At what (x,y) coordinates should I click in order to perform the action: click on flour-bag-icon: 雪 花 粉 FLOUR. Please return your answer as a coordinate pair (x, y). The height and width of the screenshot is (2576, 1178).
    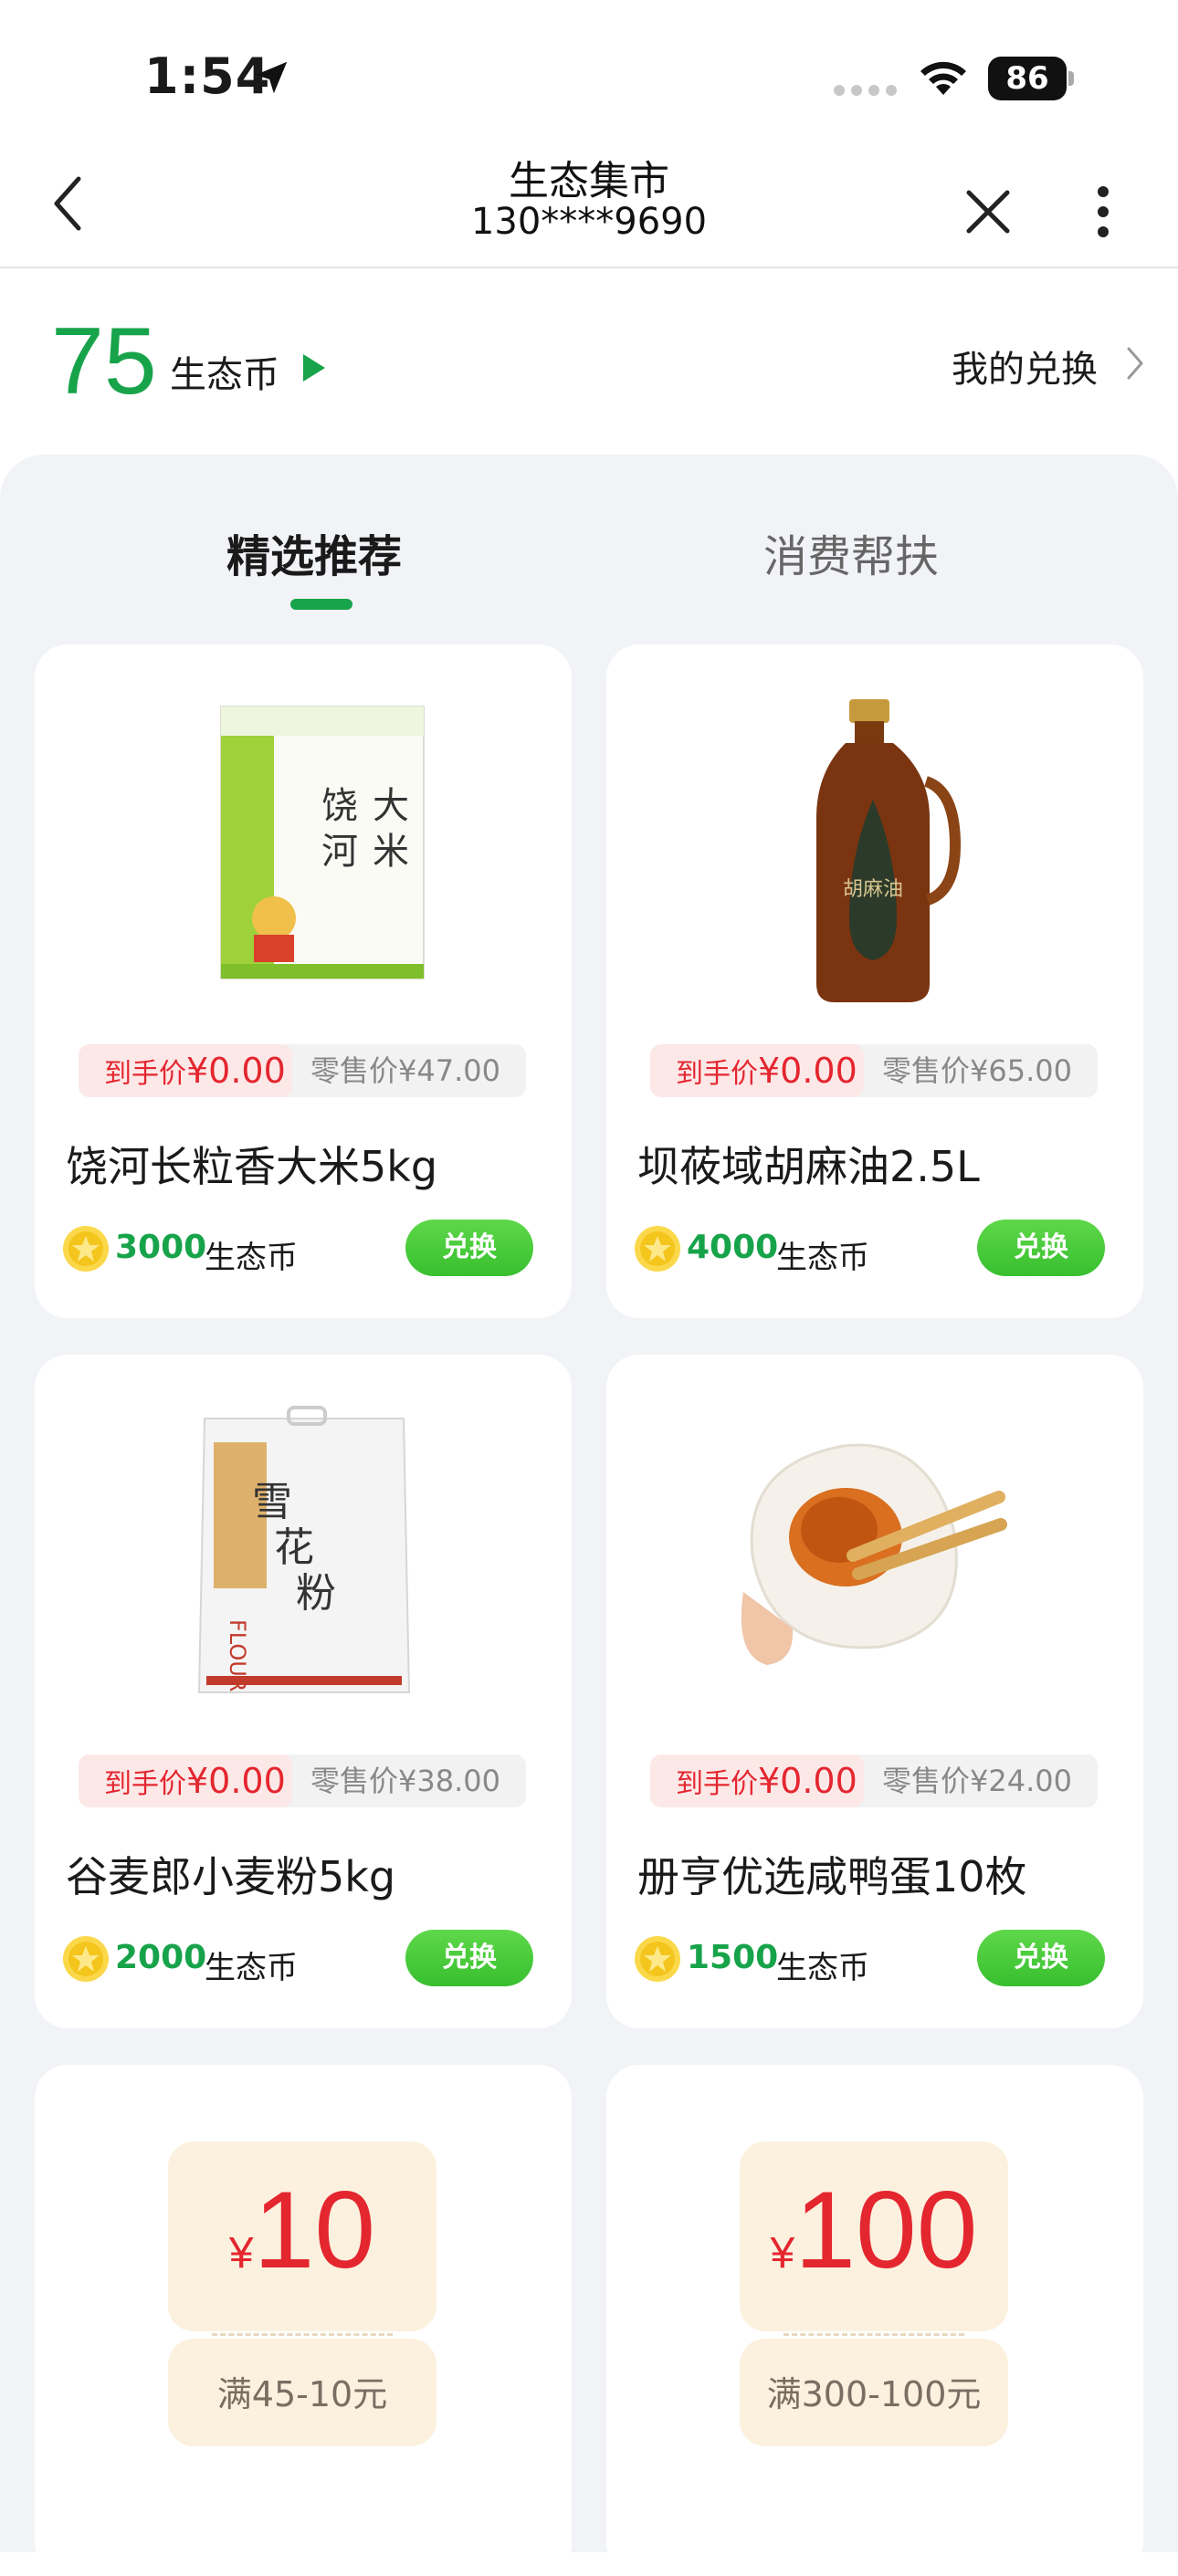
    Looking at the image, I should click on (304, 1549).